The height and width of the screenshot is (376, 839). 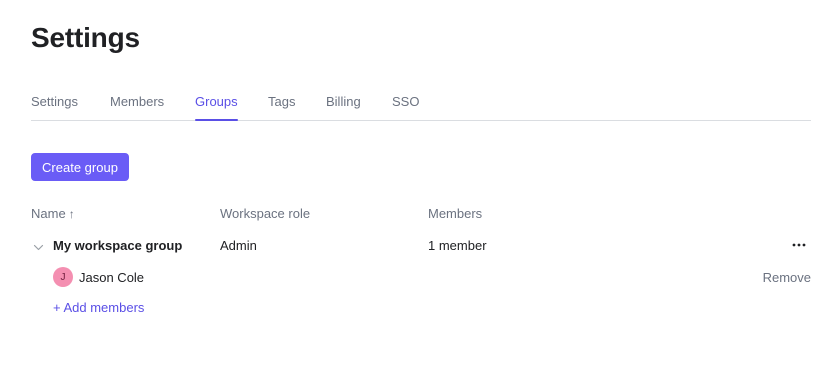 I want to click on group-member-count: 1 member, so click(x=457, y=245).